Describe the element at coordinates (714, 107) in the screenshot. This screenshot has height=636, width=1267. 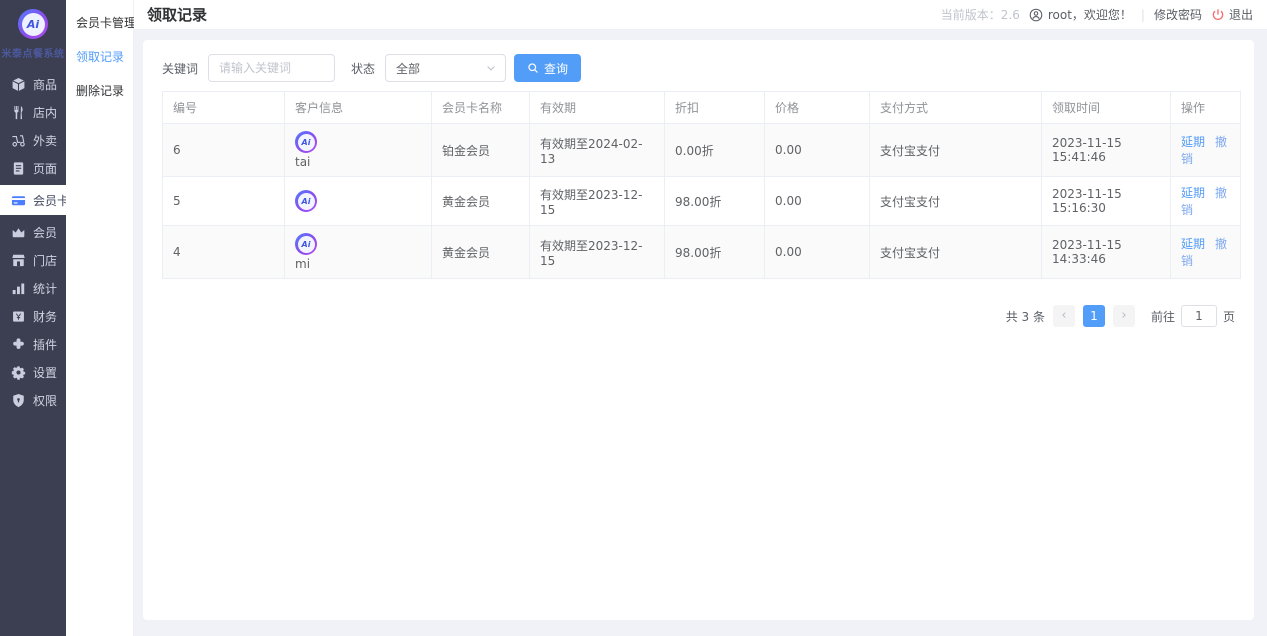
I see `column-header: 折扣` at that location.